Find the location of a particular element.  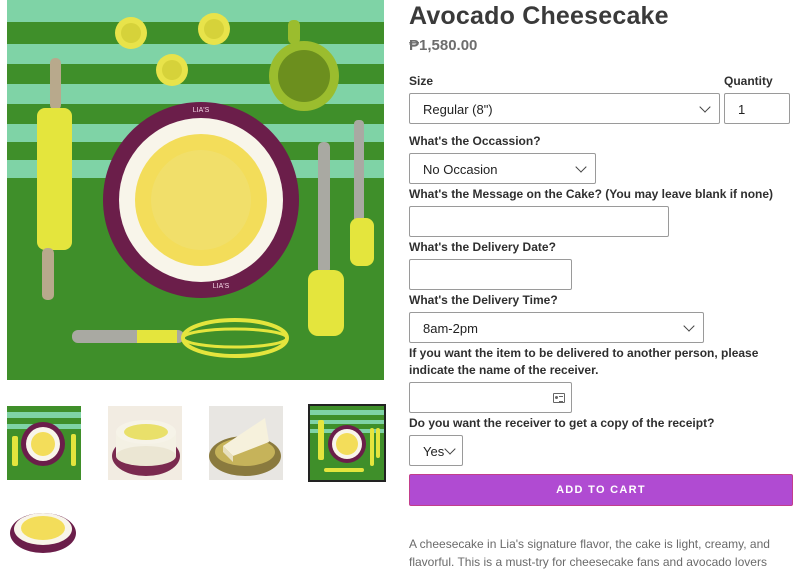

delivery-time-label: What's the Delivery Time? is located at coordinates (483, 300).